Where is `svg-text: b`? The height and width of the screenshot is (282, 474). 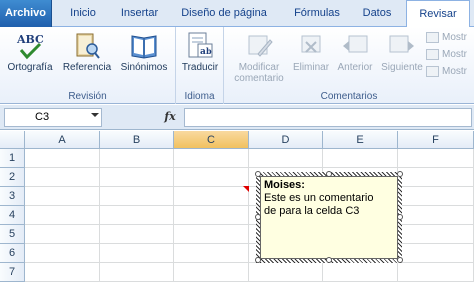
svg-text: b is located at coordinates (209, 51).